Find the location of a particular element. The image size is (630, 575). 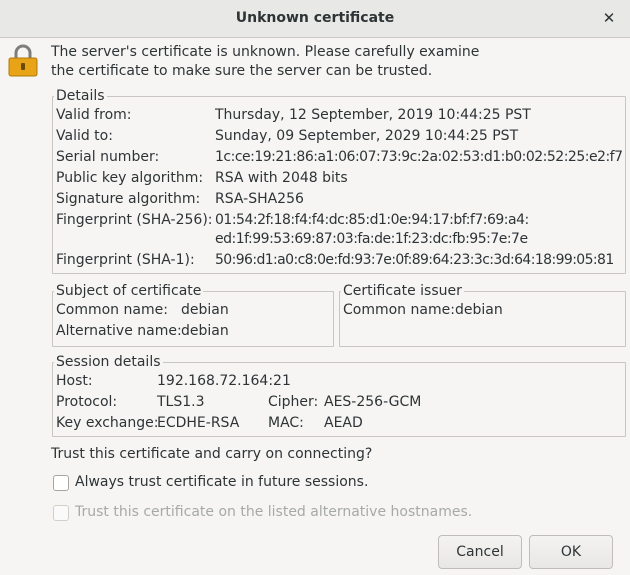

subject-common-name-label: Common name: is located at coordinates (112, 310).